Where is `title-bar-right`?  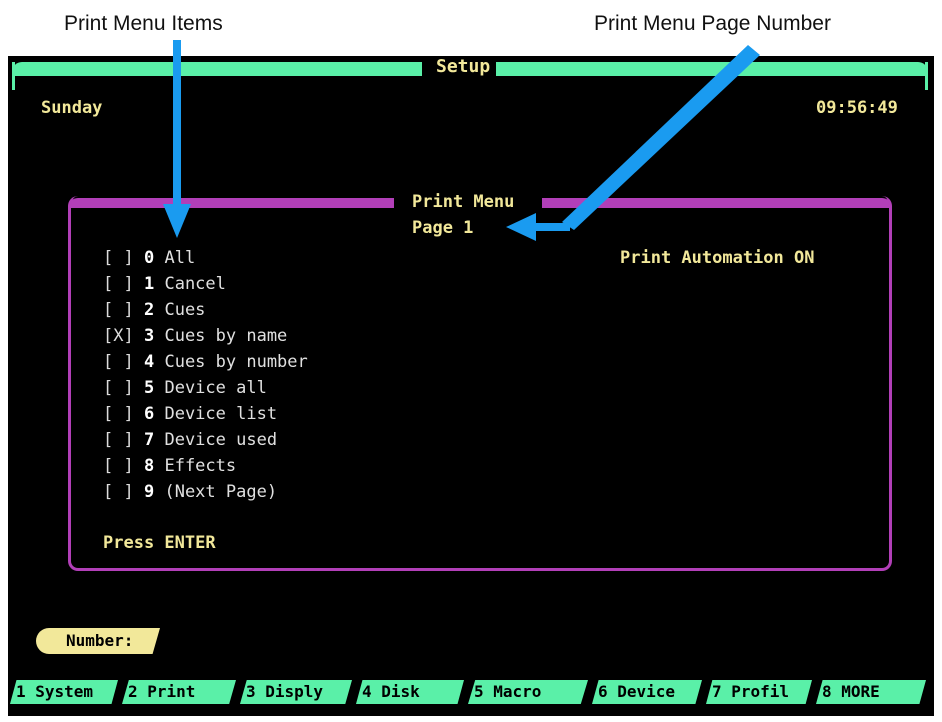 title-bar-right is located at coordinates (712, 69).